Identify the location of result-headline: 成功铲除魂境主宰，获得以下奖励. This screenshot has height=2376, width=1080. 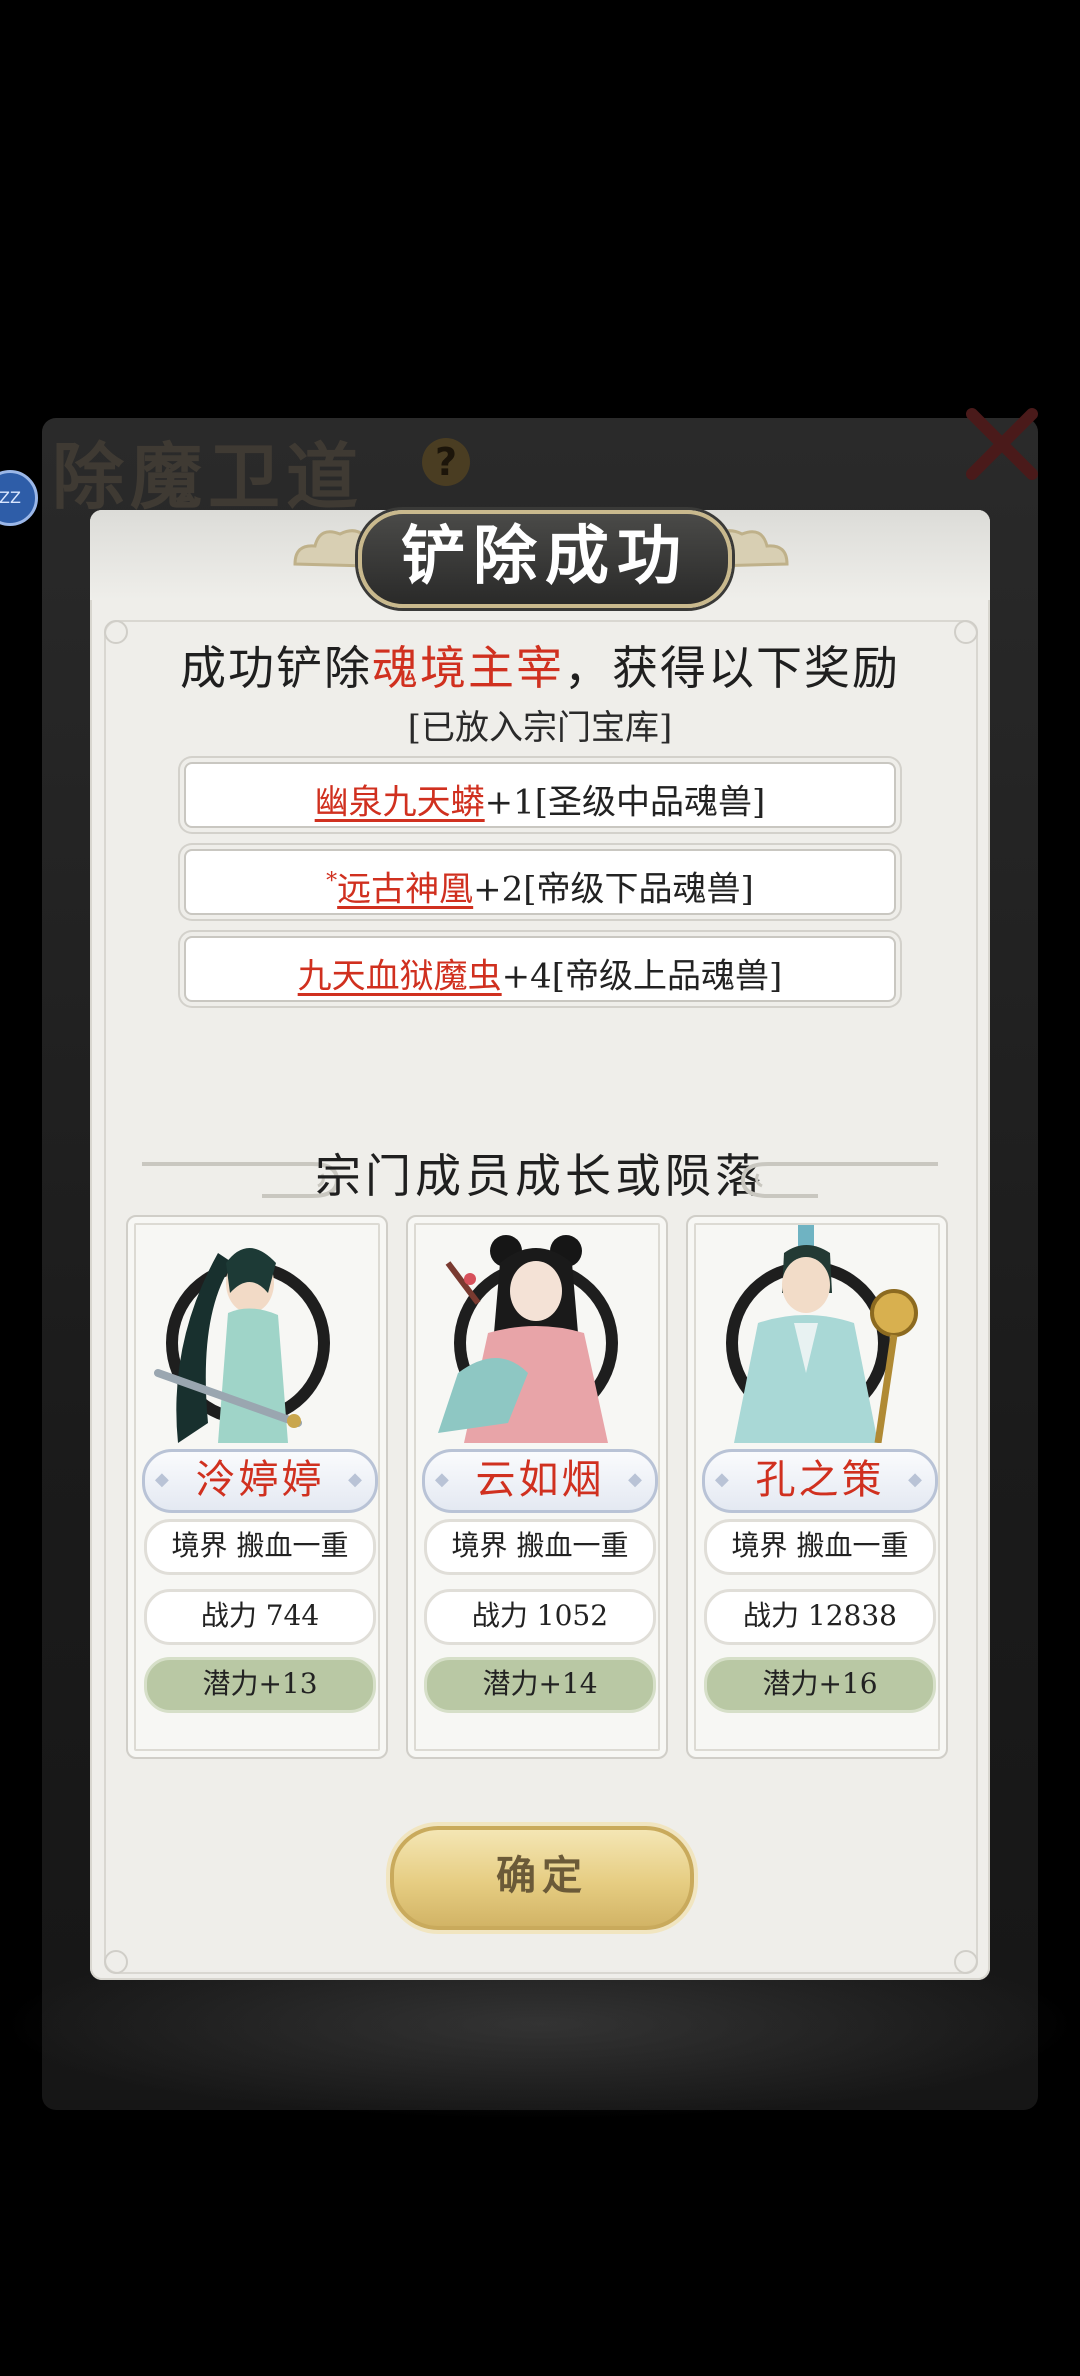
(540, 665).